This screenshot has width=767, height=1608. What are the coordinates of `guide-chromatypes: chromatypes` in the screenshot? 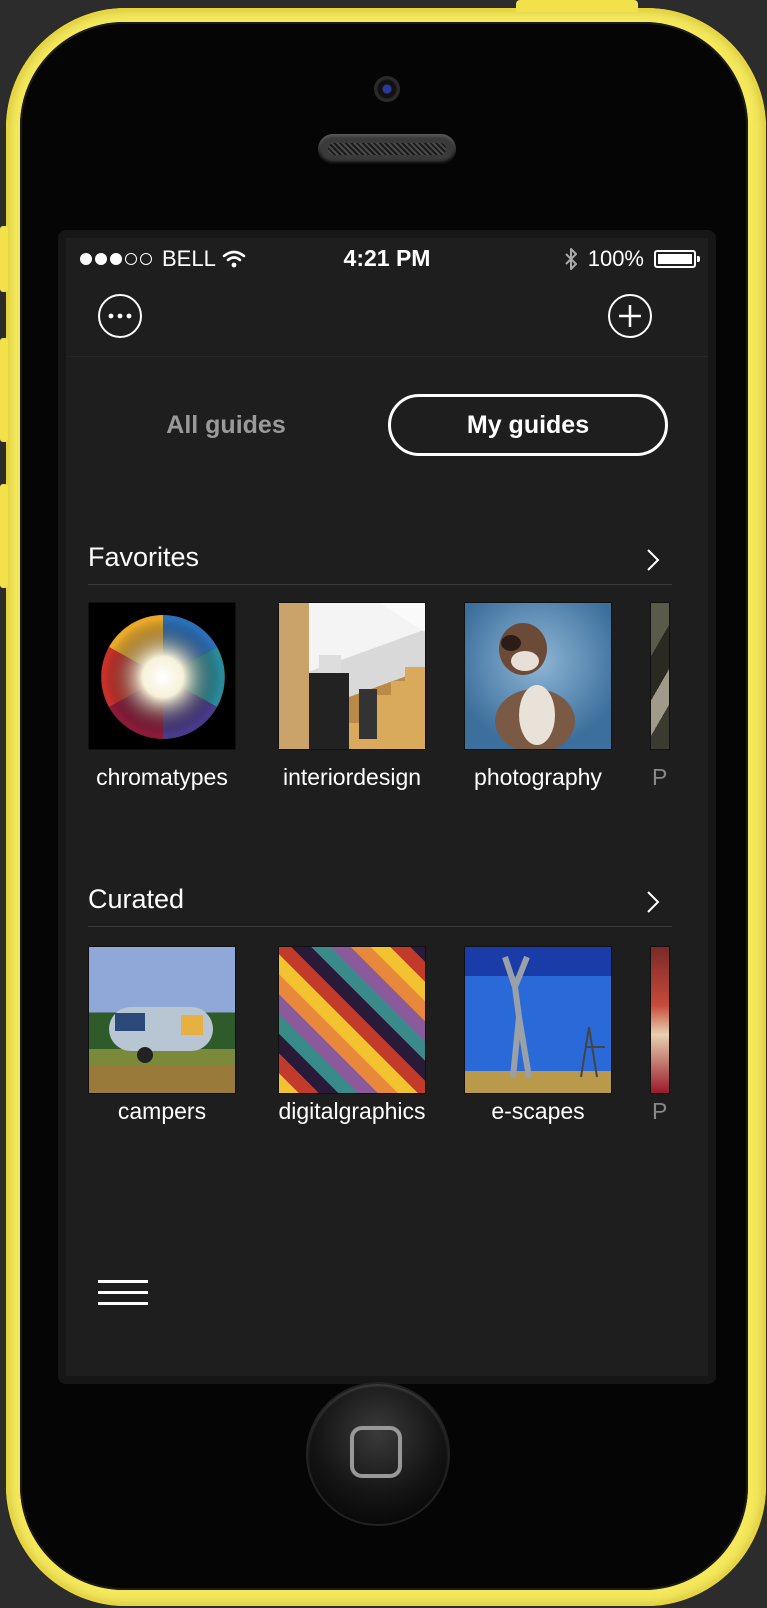 It's located at (162, 696).